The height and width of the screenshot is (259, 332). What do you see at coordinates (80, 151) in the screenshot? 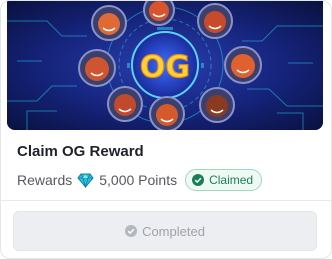
I see `reward-title: Claim OG Reward` at bounding box center [80, 151].